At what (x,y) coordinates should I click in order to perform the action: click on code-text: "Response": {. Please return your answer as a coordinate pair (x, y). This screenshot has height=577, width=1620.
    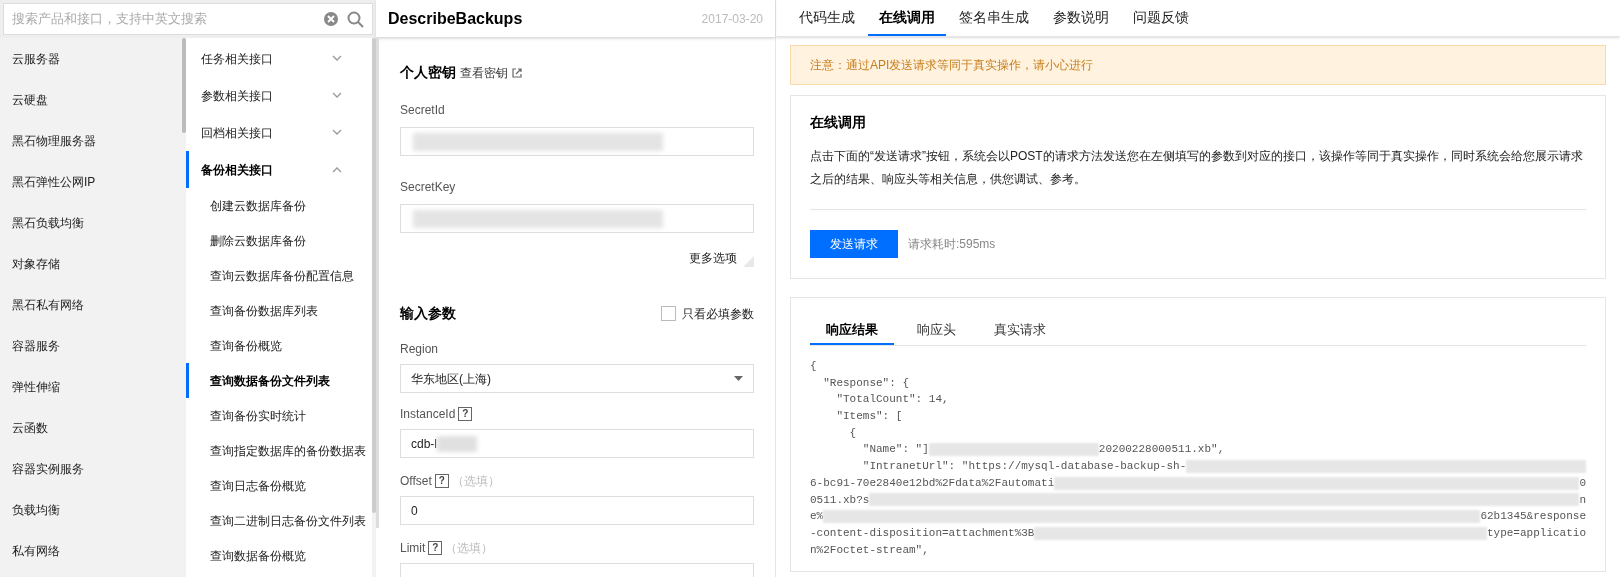
    Looking at the image, I should click on (866, 383).